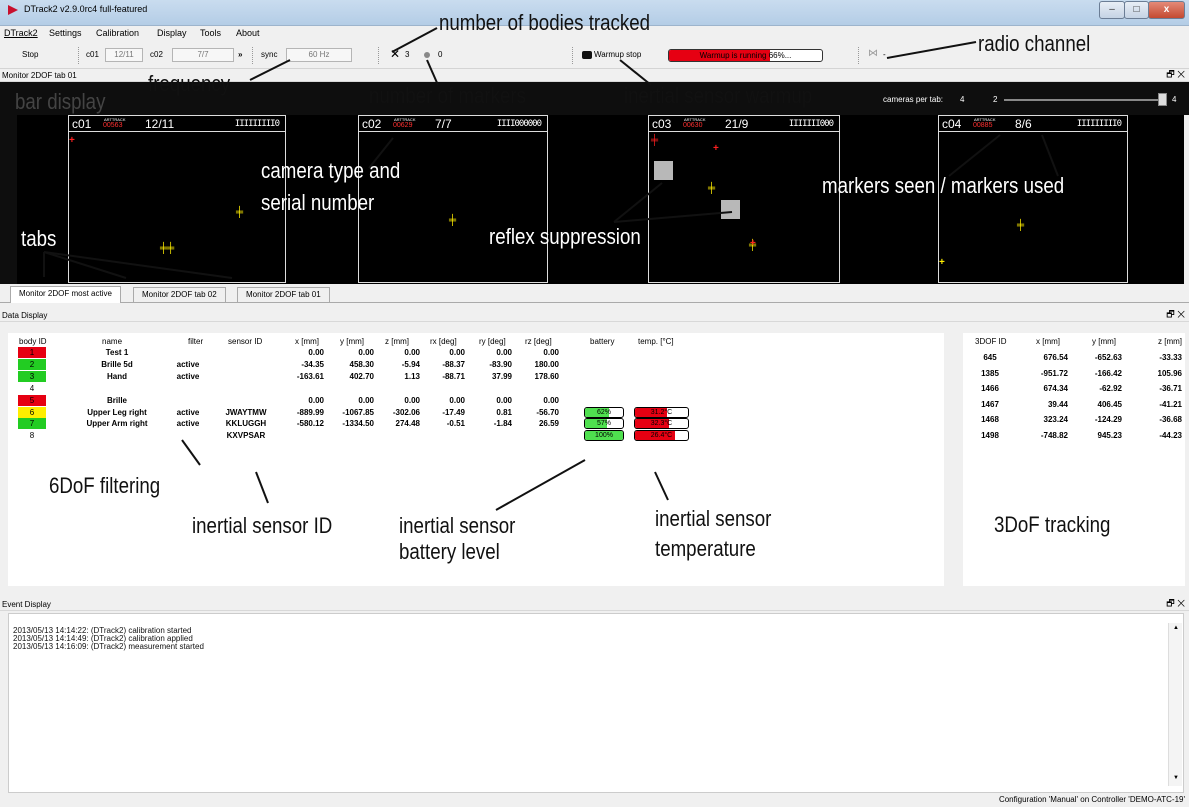 Image resolution: width=1189 pixels, height=807 pixels. Describe the element at coordinates (117, 33) in the screenshot. I see `menu-calibration: Calibration` at that location.